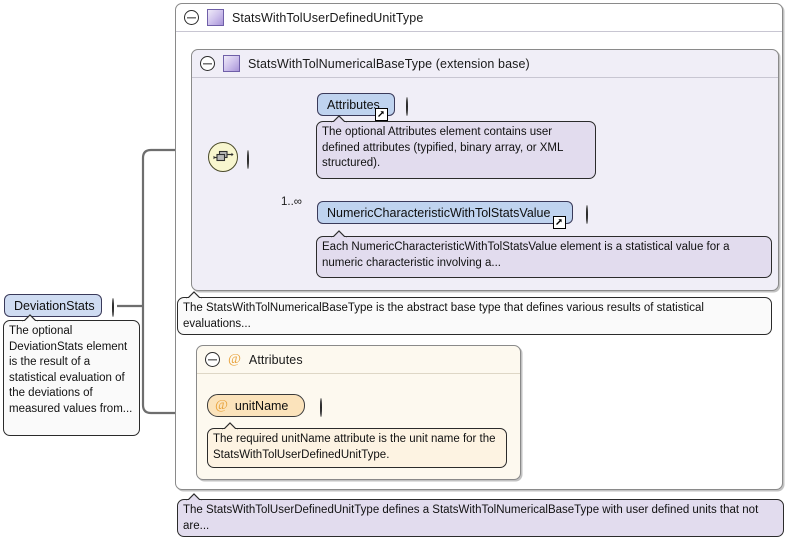 The width and height of the screenshot is (798, 542). I want to click on element-node-deviationstats: DeviationStats, so click(53, 305).